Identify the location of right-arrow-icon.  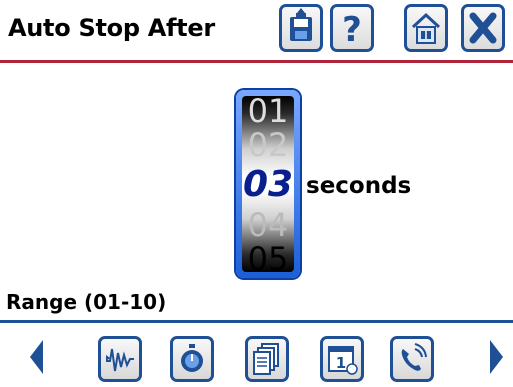
(496, 357).